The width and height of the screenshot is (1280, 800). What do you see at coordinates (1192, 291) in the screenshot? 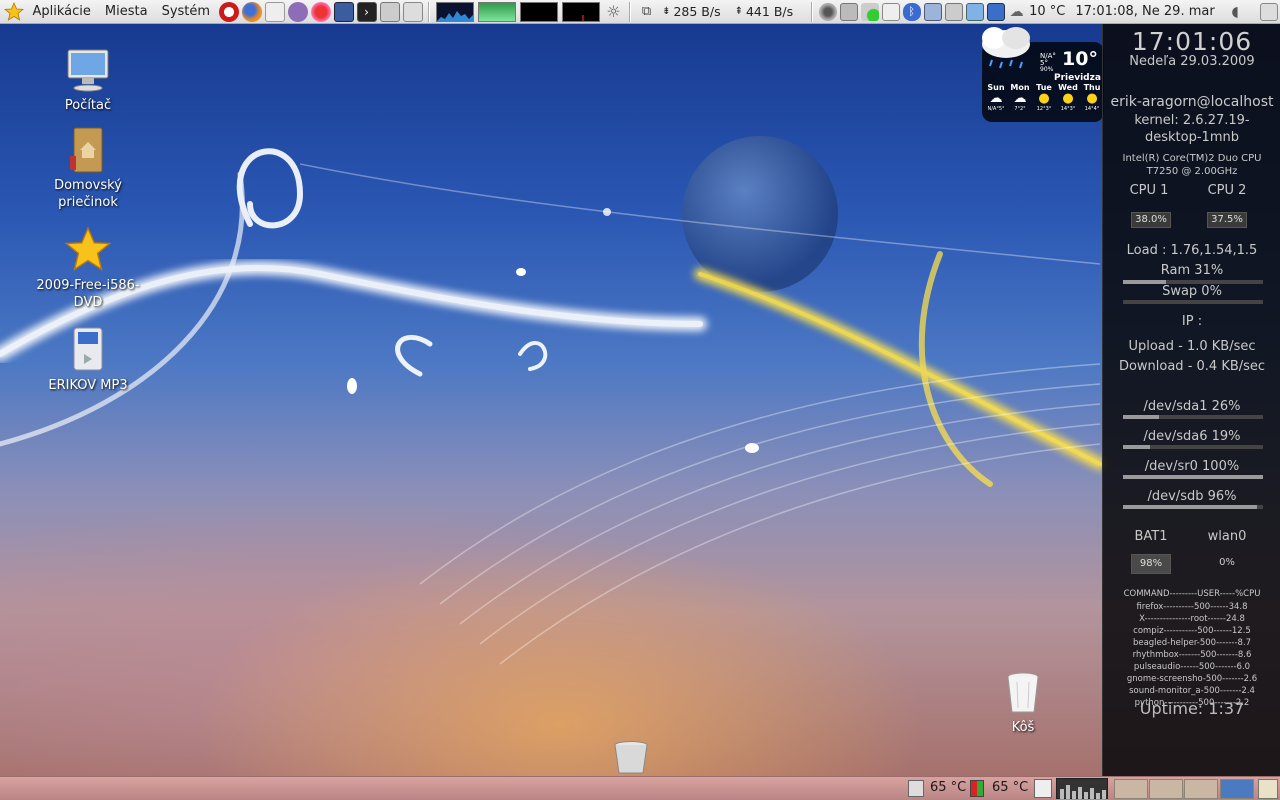
I see `conky-swap: Swap 0%` at bounding box center [1192, 291].